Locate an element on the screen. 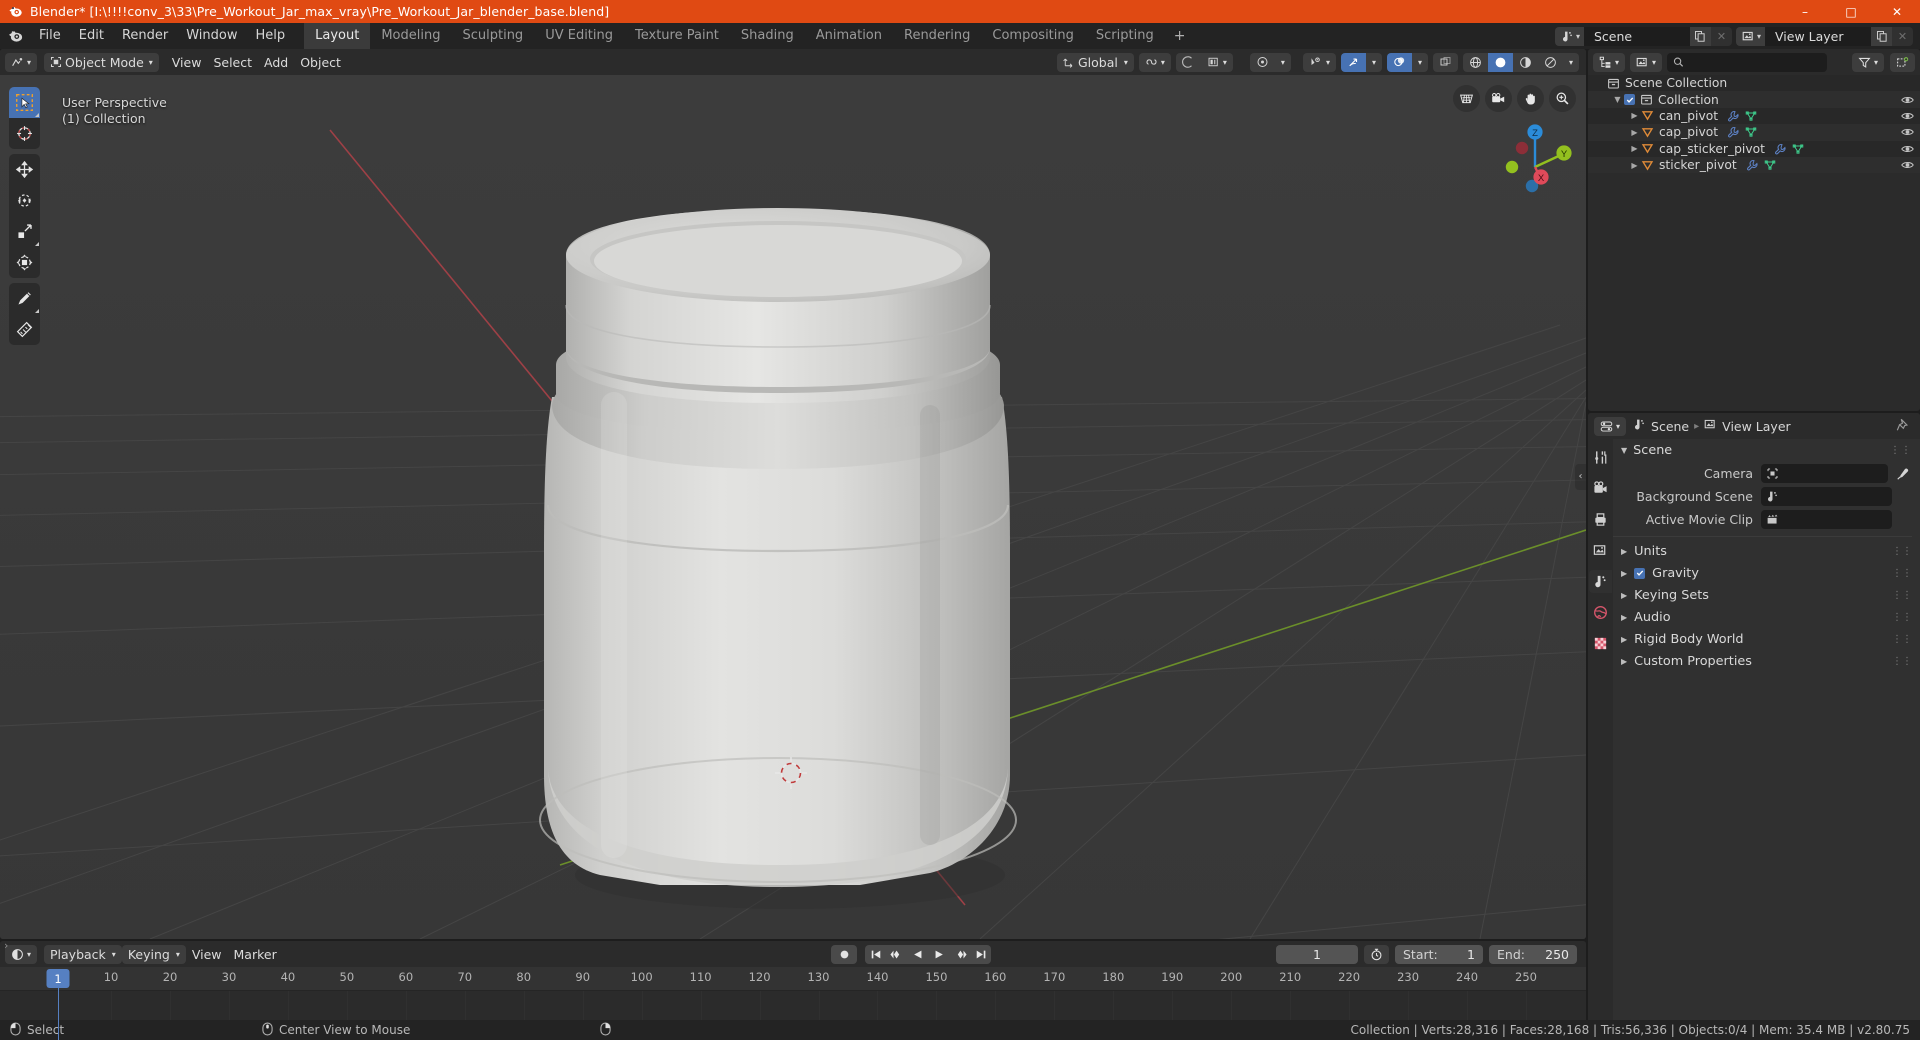 The image size is (1920, 1040). minimize-button: – is located at coordinates (1805, 11).